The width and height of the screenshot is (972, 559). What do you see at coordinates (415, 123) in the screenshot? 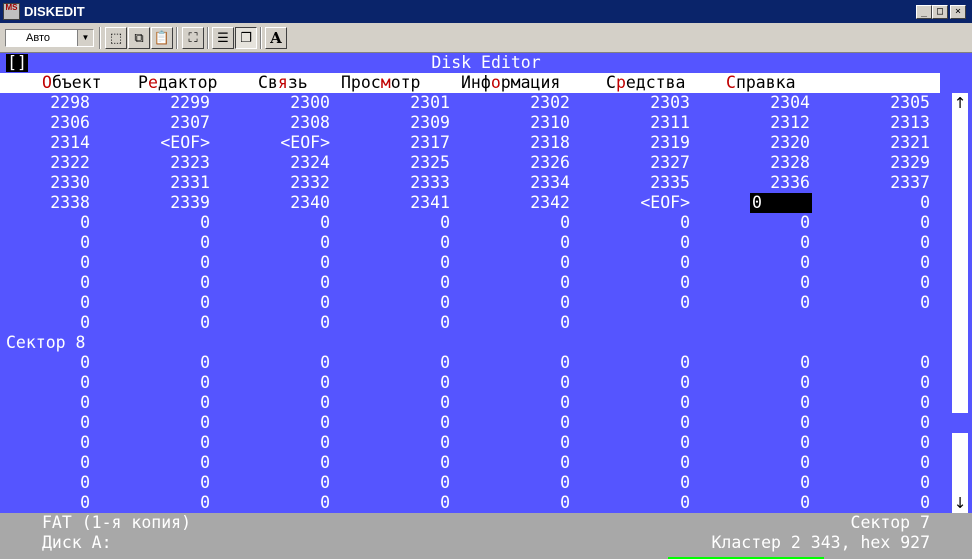
I see `fat-entry: 2309` at bounding box center [415, 123].